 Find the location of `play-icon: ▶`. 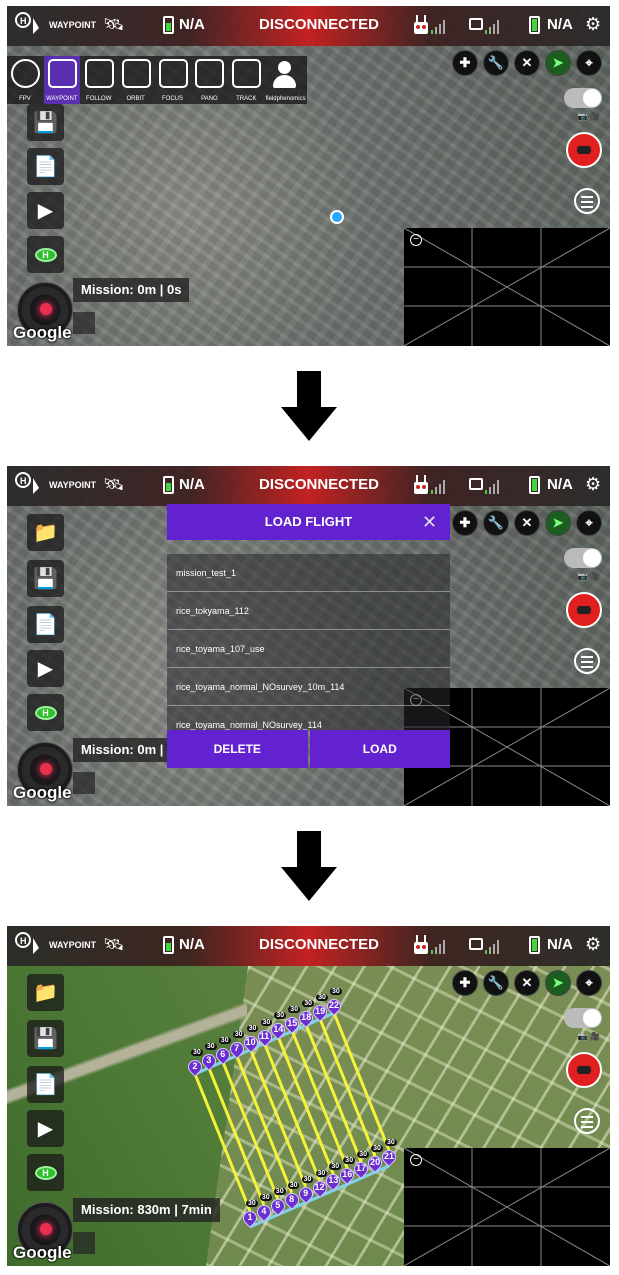

play-icon: ▶ is located at coordinates (45, 211).